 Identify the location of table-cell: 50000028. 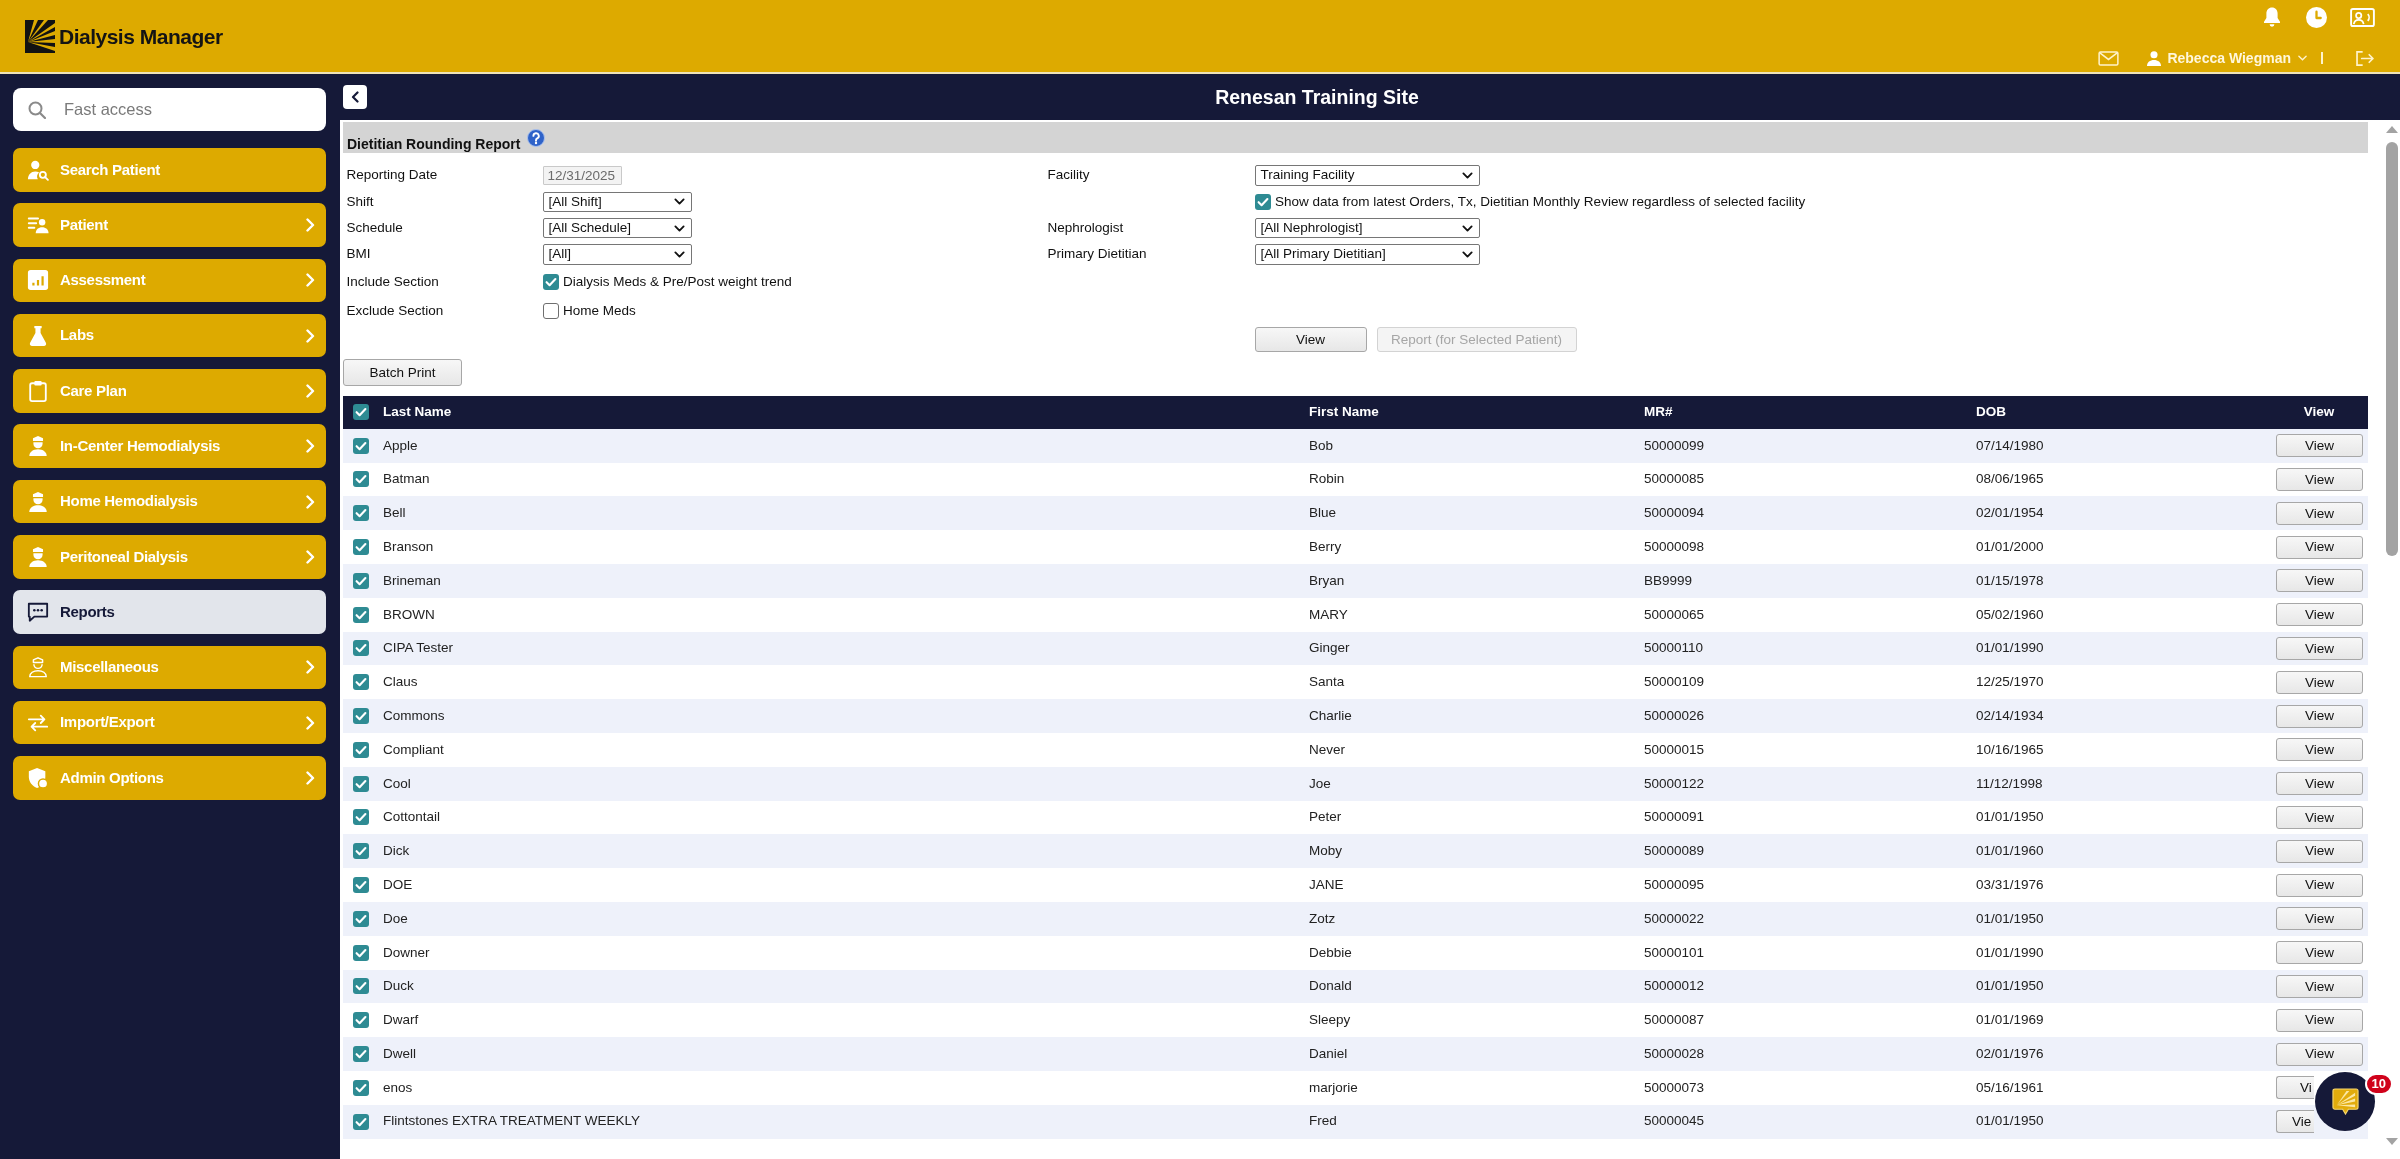
(1674, 1053).